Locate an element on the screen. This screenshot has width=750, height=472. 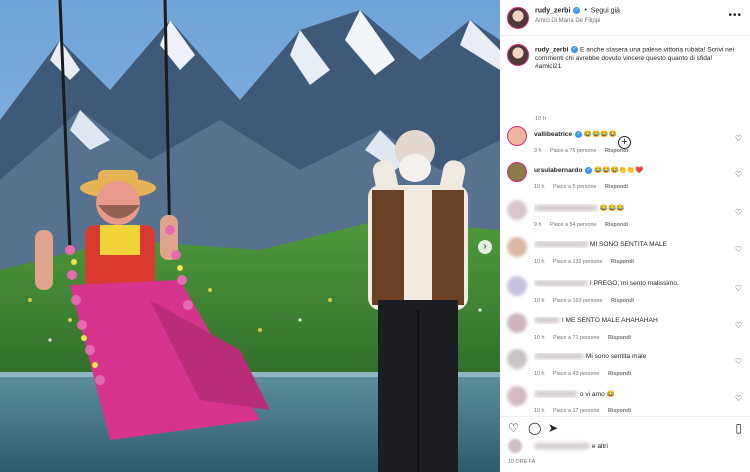
blurred-liker is located at coordinates (562, 446).